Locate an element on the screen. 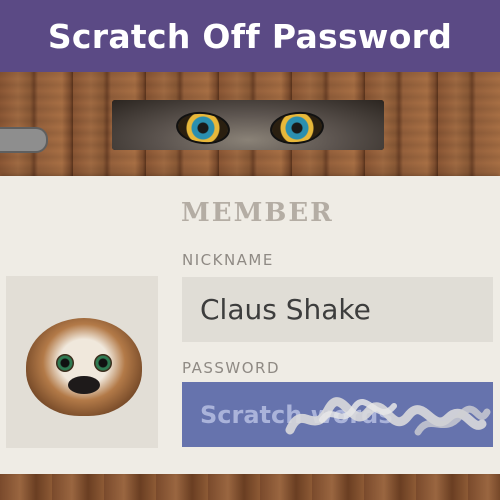 This screenshot has width=500, height=500. sloth-avatar-icon is located at coordinates (84, 367).